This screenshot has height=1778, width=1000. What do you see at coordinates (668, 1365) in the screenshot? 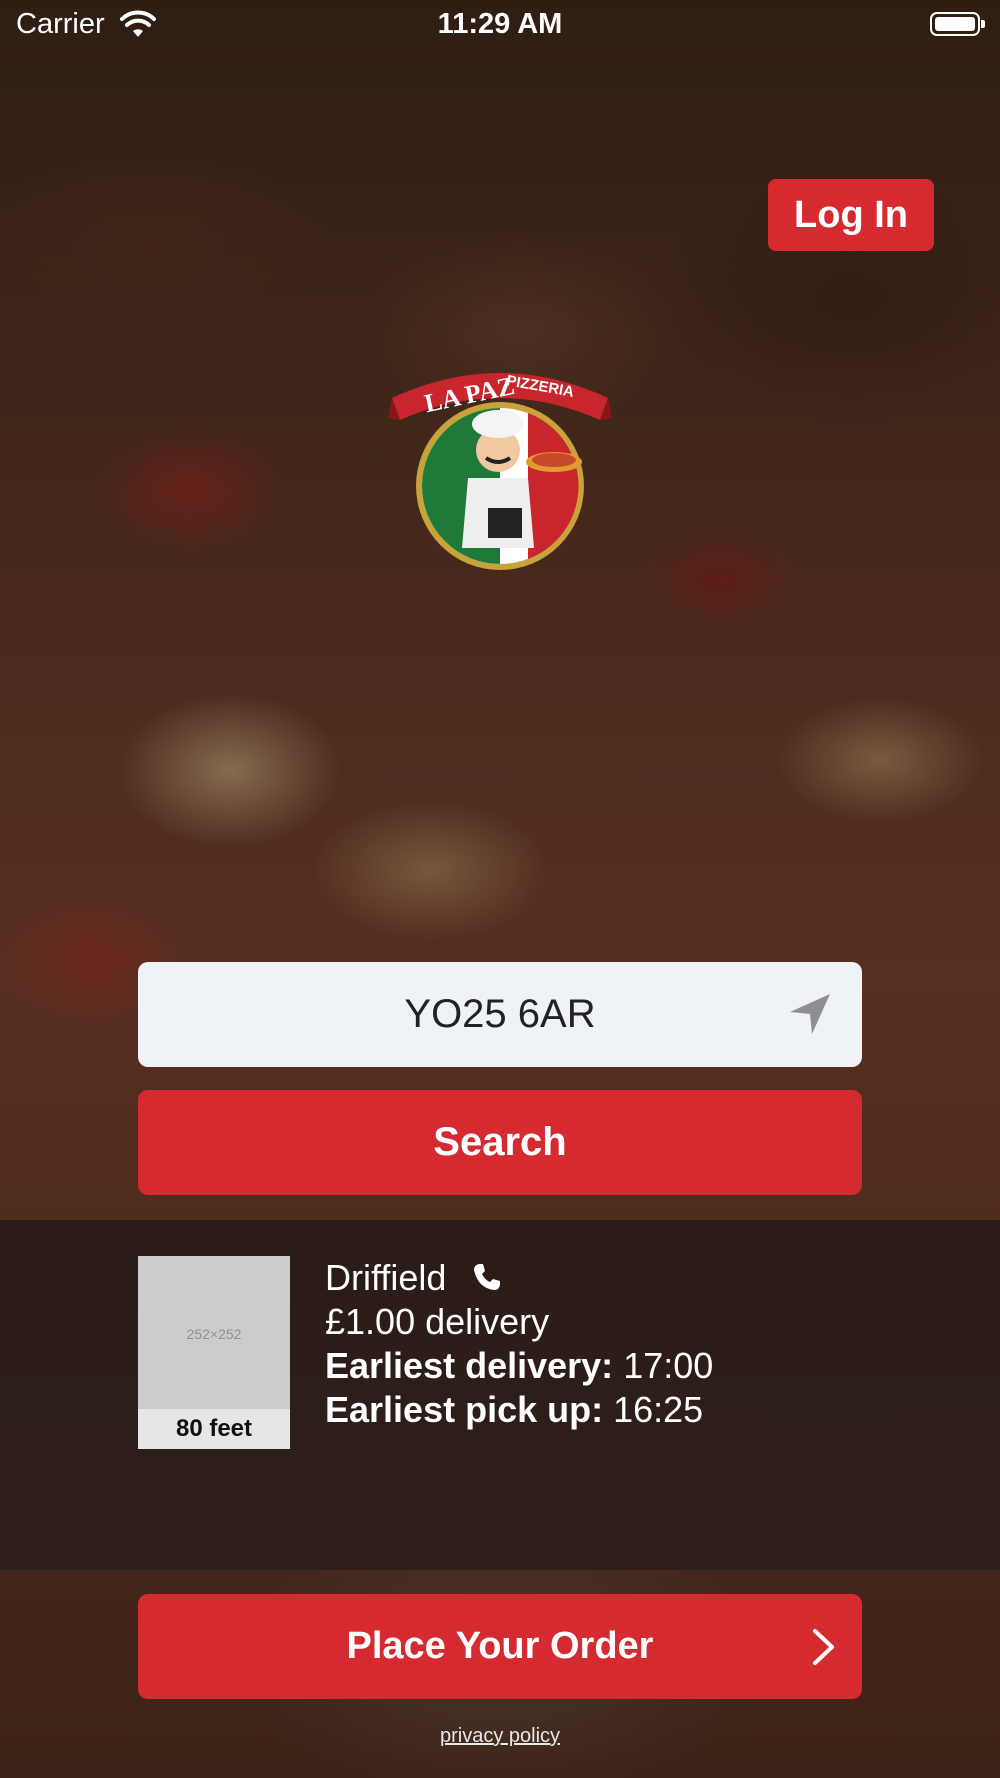
I see `earliest-delivery-time: 17:00` at bounding box center [668, 1365].